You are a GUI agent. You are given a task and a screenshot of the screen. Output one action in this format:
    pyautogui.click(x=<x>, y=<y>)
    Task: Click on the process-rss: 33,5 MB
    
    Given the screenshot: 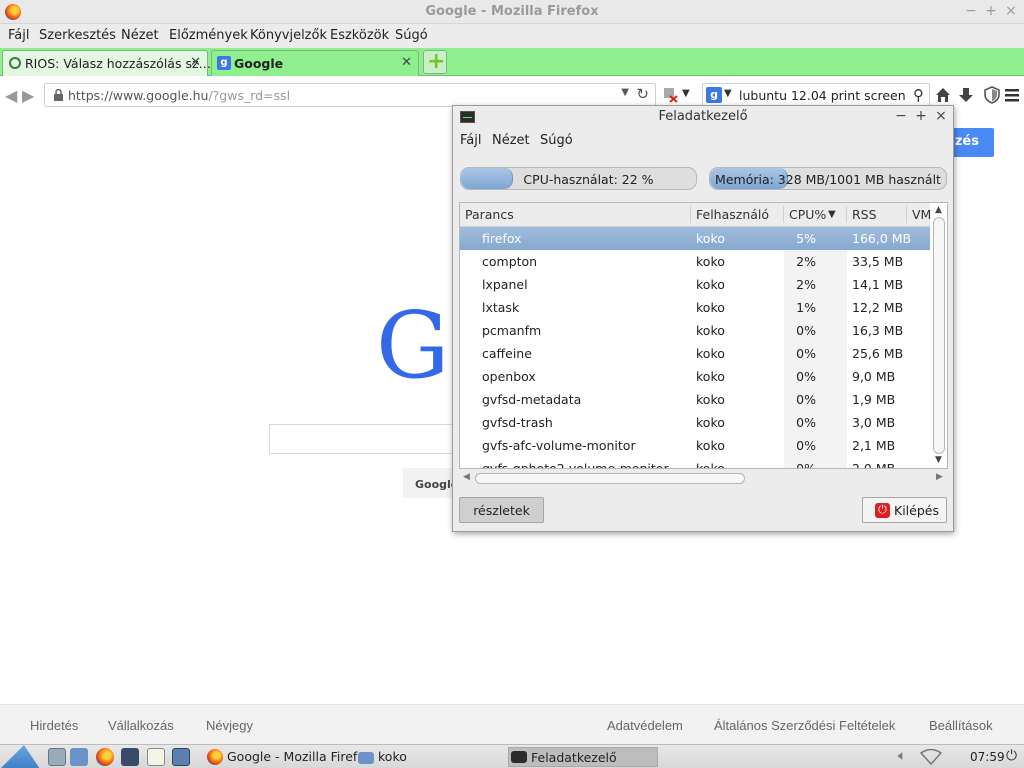 What is the action you would take?
    pyautogui.click(x=878, y=261)
    